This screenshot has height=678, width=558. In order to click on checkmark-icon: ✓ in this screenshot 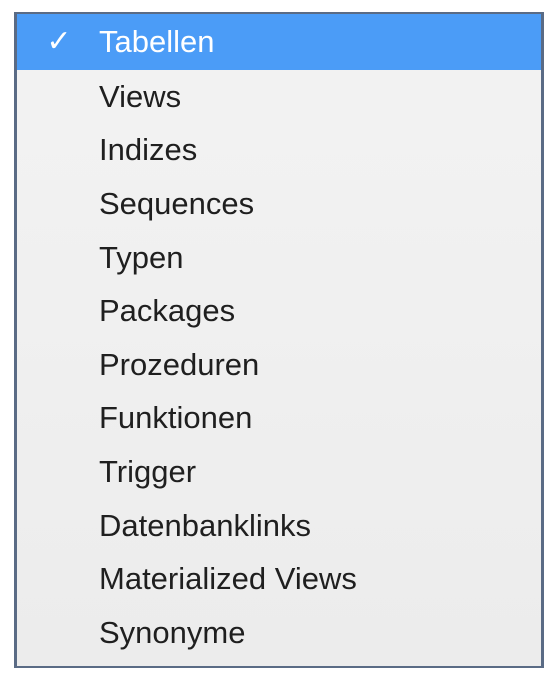, I will do `click(59, 41)`.